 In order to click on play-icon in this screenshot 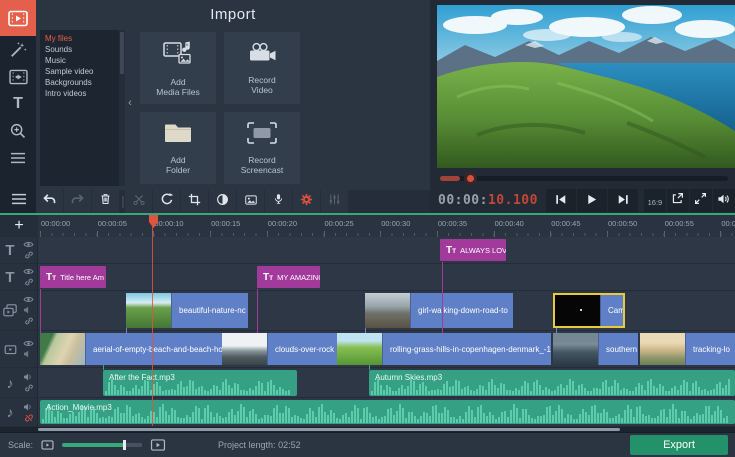, I will do `click(591, 201)`.